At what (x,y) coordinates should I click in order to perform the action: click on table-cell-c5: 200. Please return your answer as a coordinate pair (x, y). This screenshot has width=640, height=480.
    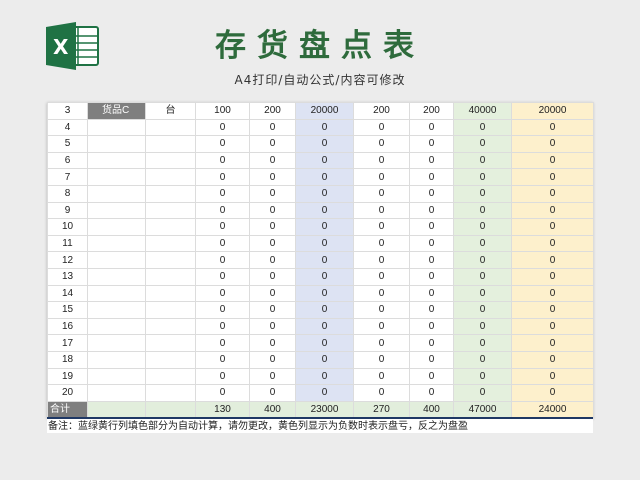
    Looking at the image, I should click on (272, 111).